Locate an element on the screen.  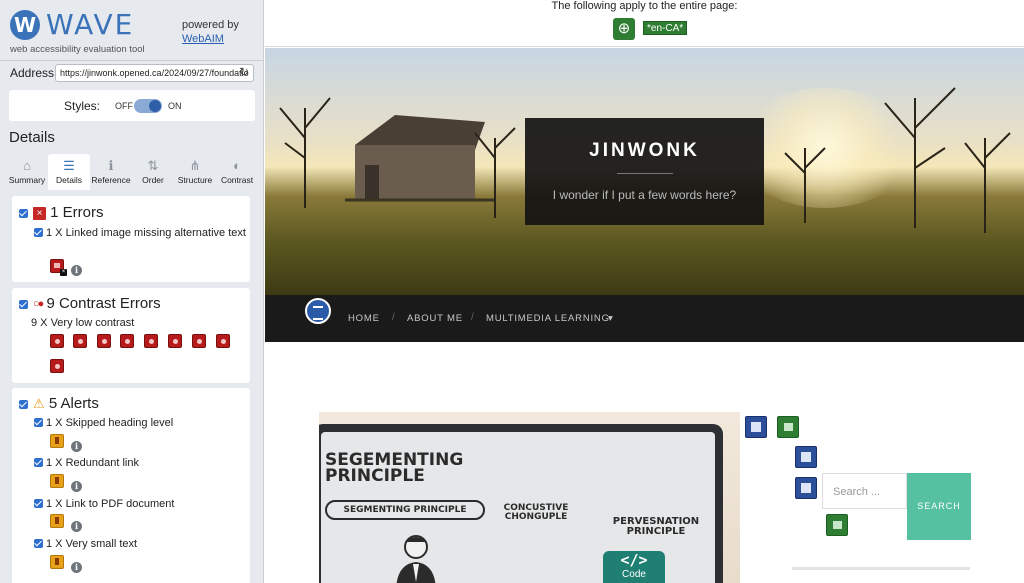
linked-image-feature-icon is located at coordinates (788, 427).